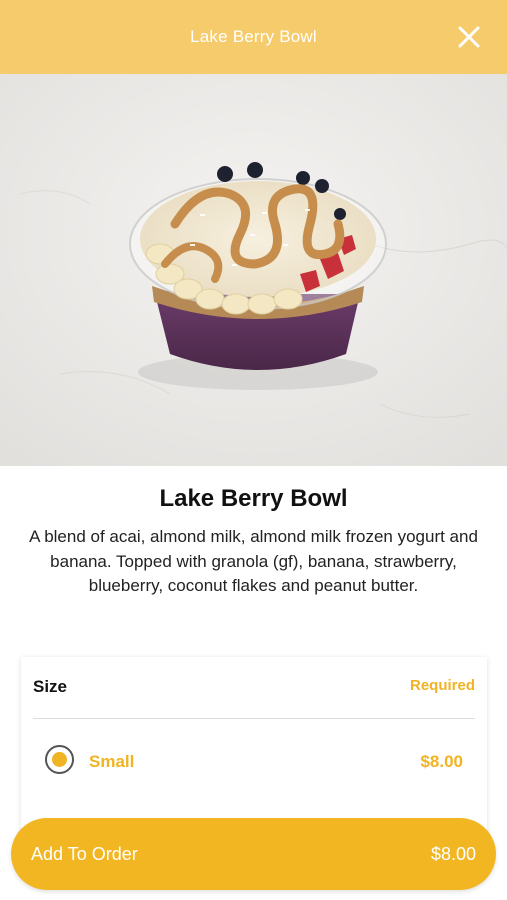 The image size is (507, 900). What do you see at coordinates (253, 498) in the screenshot?
I see `product-title: Lake Berry Bowl` at bounding box center [253, 498].